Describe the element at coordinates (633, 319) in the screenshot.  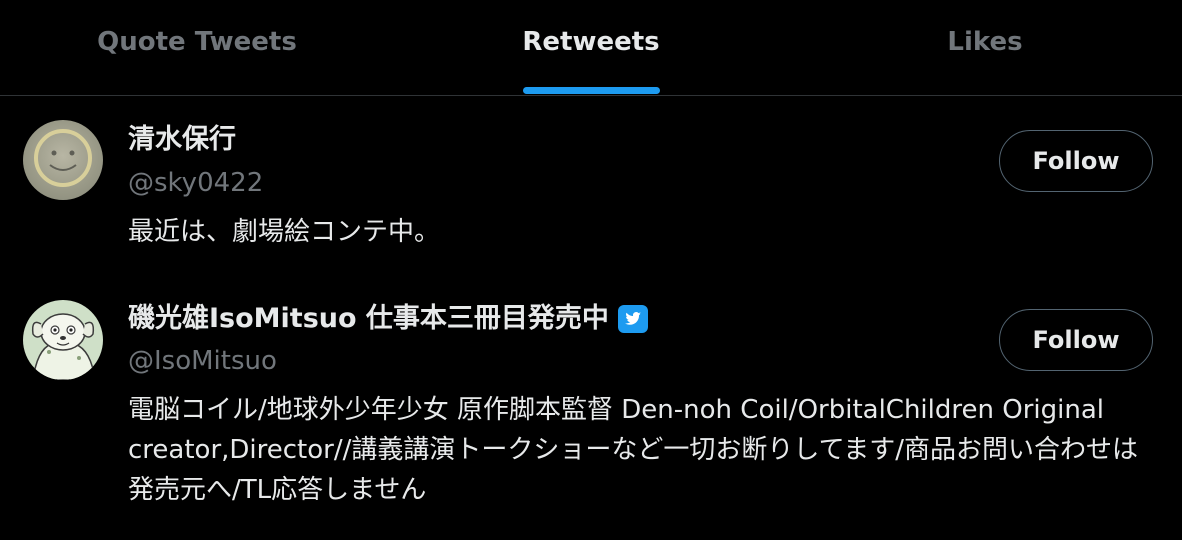
I see `twitter-bird-badge-icon` at that location.